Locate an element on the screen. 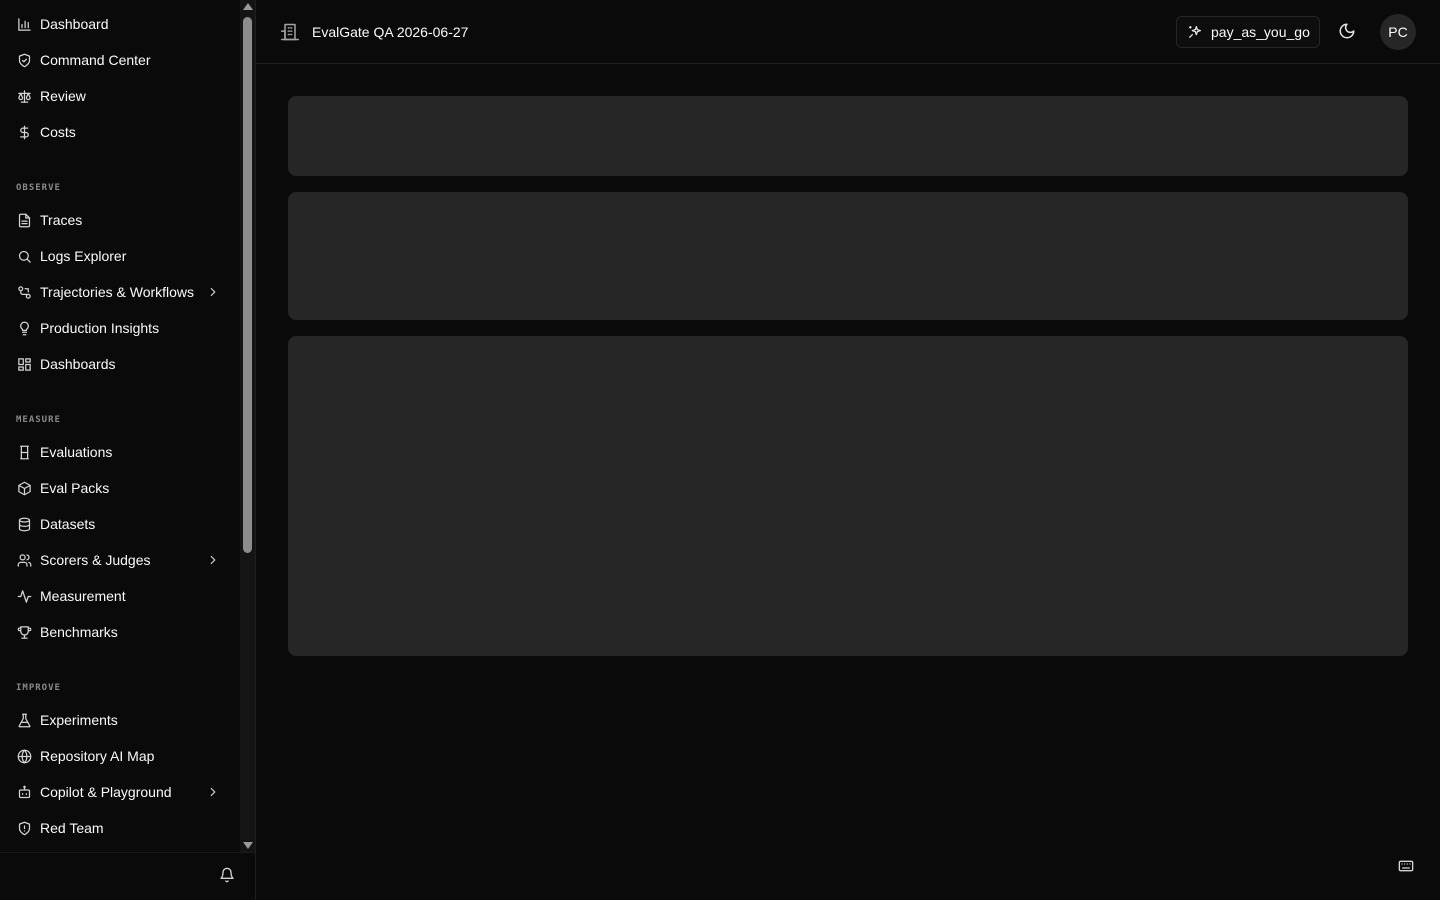 The height and width of the screenshot is (900, 1440). scroll-up-arrow-icon is located at coordinates (248, 6).